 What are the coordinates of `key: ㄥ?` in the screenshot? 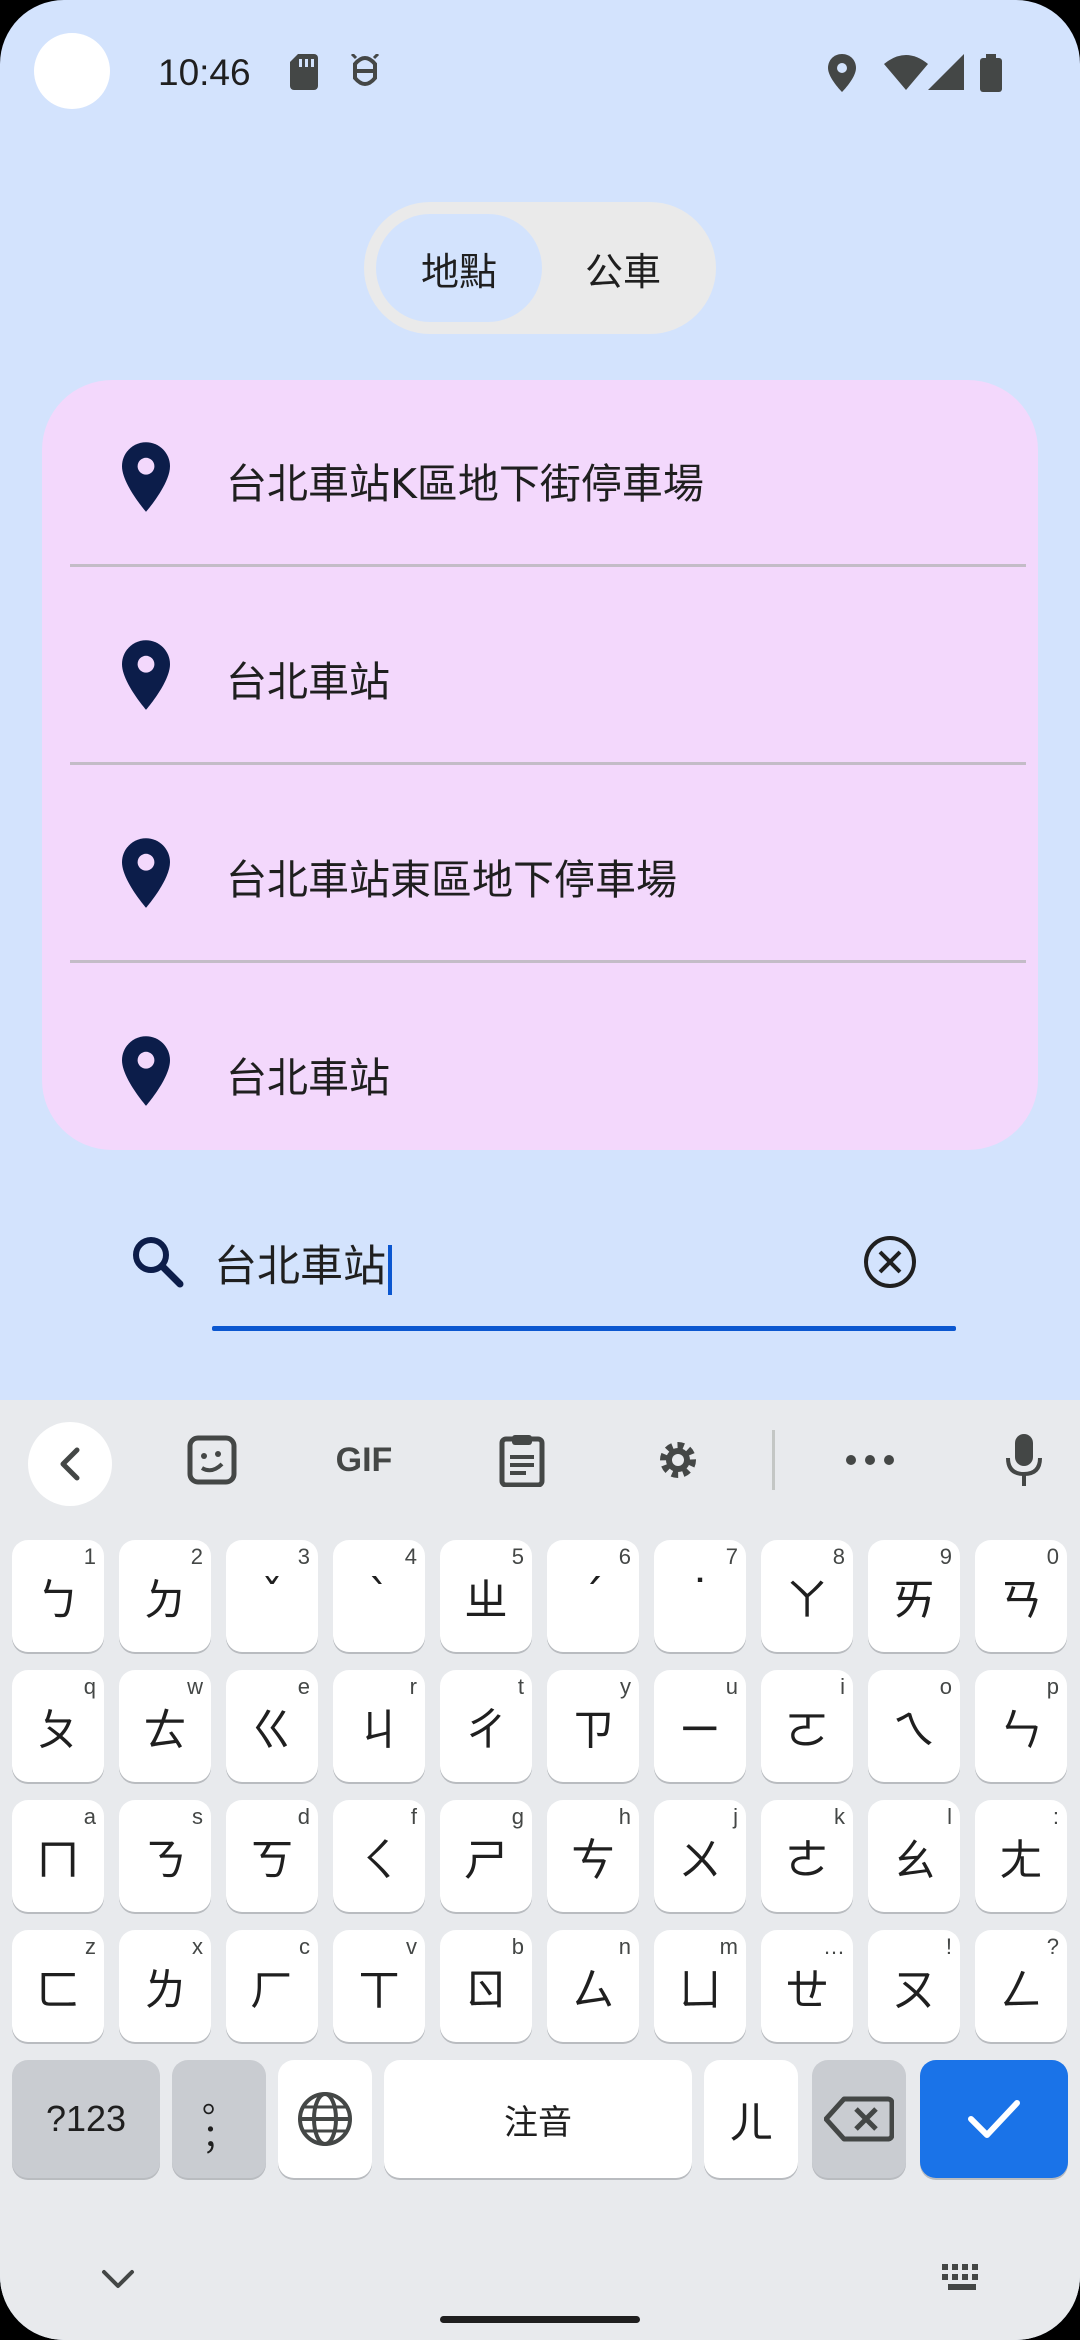 It's located at (1021, 1986).